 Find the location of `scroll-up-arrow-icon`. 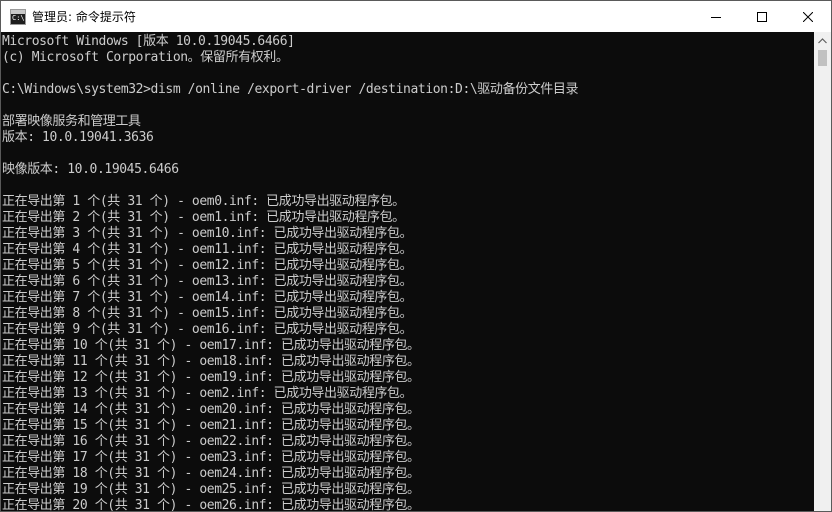

scroll-up-arrow-icon is located at coordinates (822, 40).